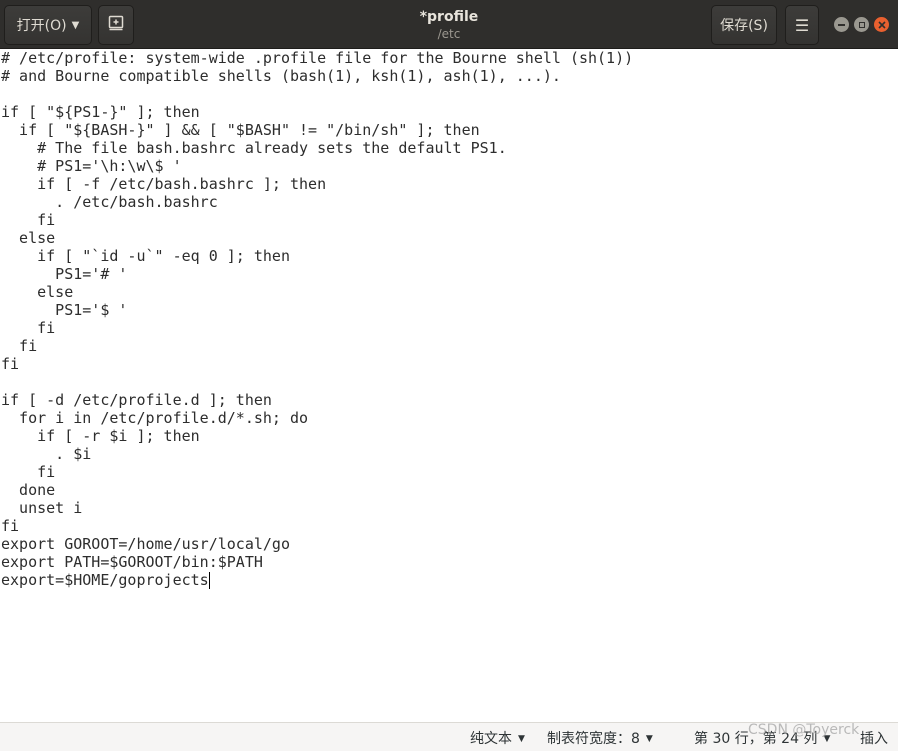  What do you see at coordinates (91, 166) in the screenshot?
I see `code-line: # PS1='\h:\w\$ '` at bounding box center [91, 166].